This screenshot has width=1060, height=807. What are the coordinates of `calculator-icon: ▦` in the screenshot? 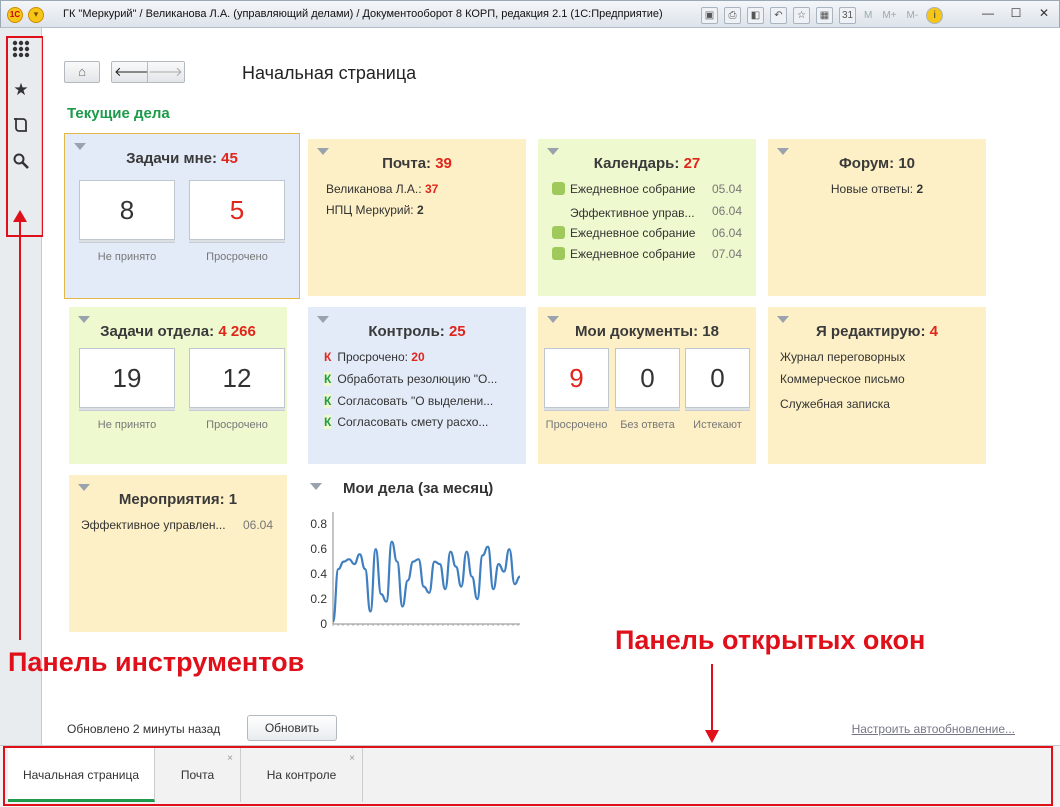 It's located at (824, 15).